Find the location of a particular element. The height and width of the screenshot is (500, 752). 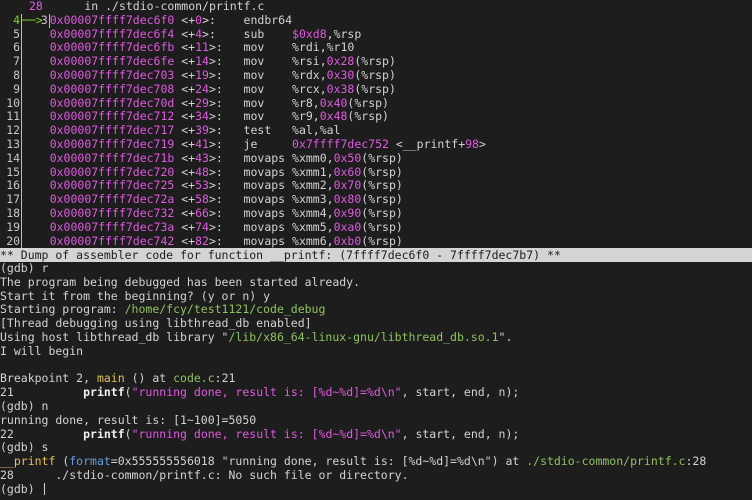

instruction-operands: %r8,0x40(%rsp) is located at coordinates (340, 103).